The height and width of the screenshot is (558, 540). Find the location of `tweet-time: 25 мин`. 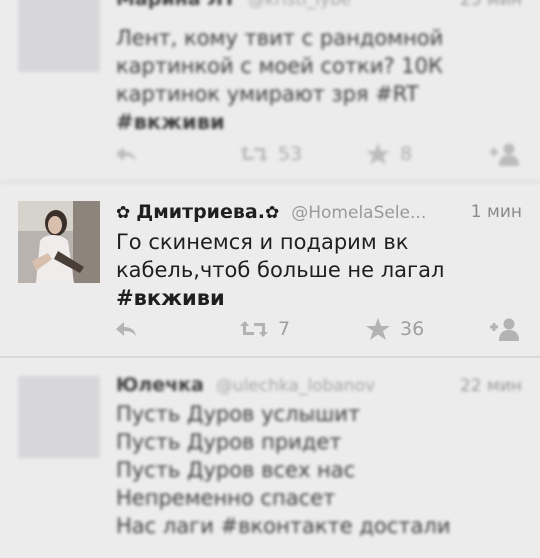

tweet-time: 25 мин is located at coordinates (490, 5).